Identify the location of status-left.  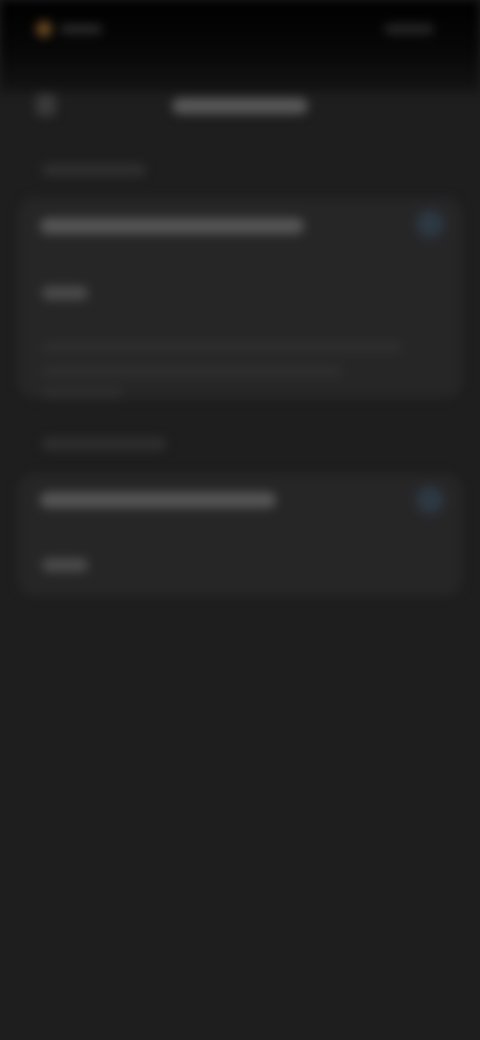
(76, 29).